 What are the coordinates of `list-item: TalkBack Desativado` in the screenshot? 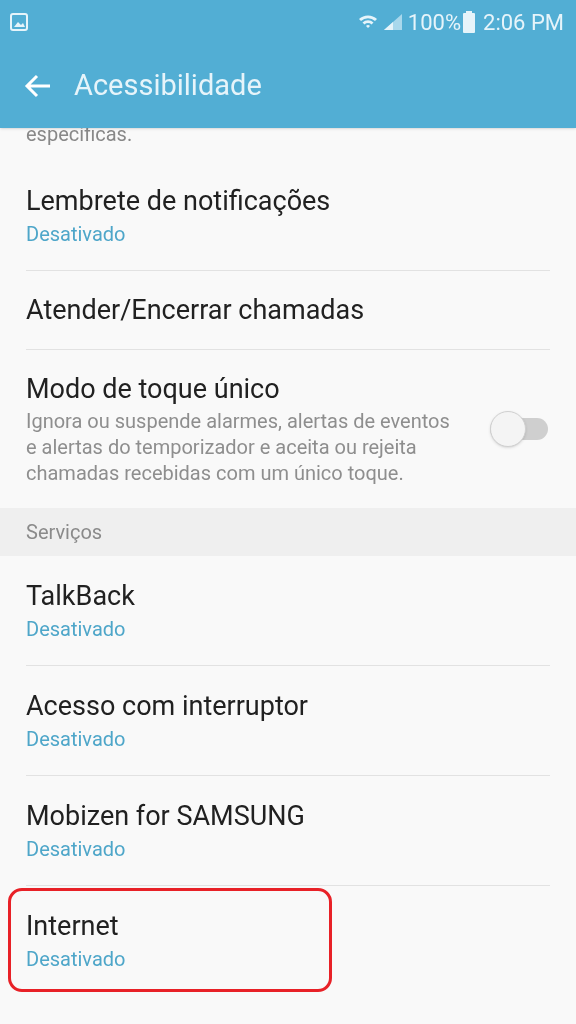 It's located at (288, 610).